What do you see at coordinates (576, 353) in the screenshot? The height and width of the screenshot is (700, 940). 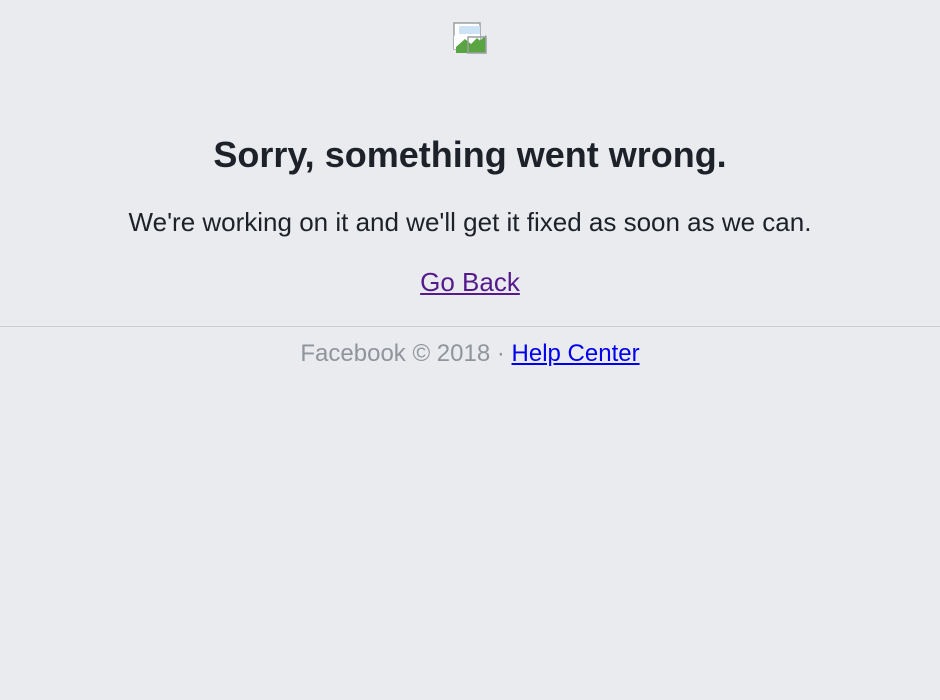 I see `help-center-link: Help Center` at bounding box center [576, 353].